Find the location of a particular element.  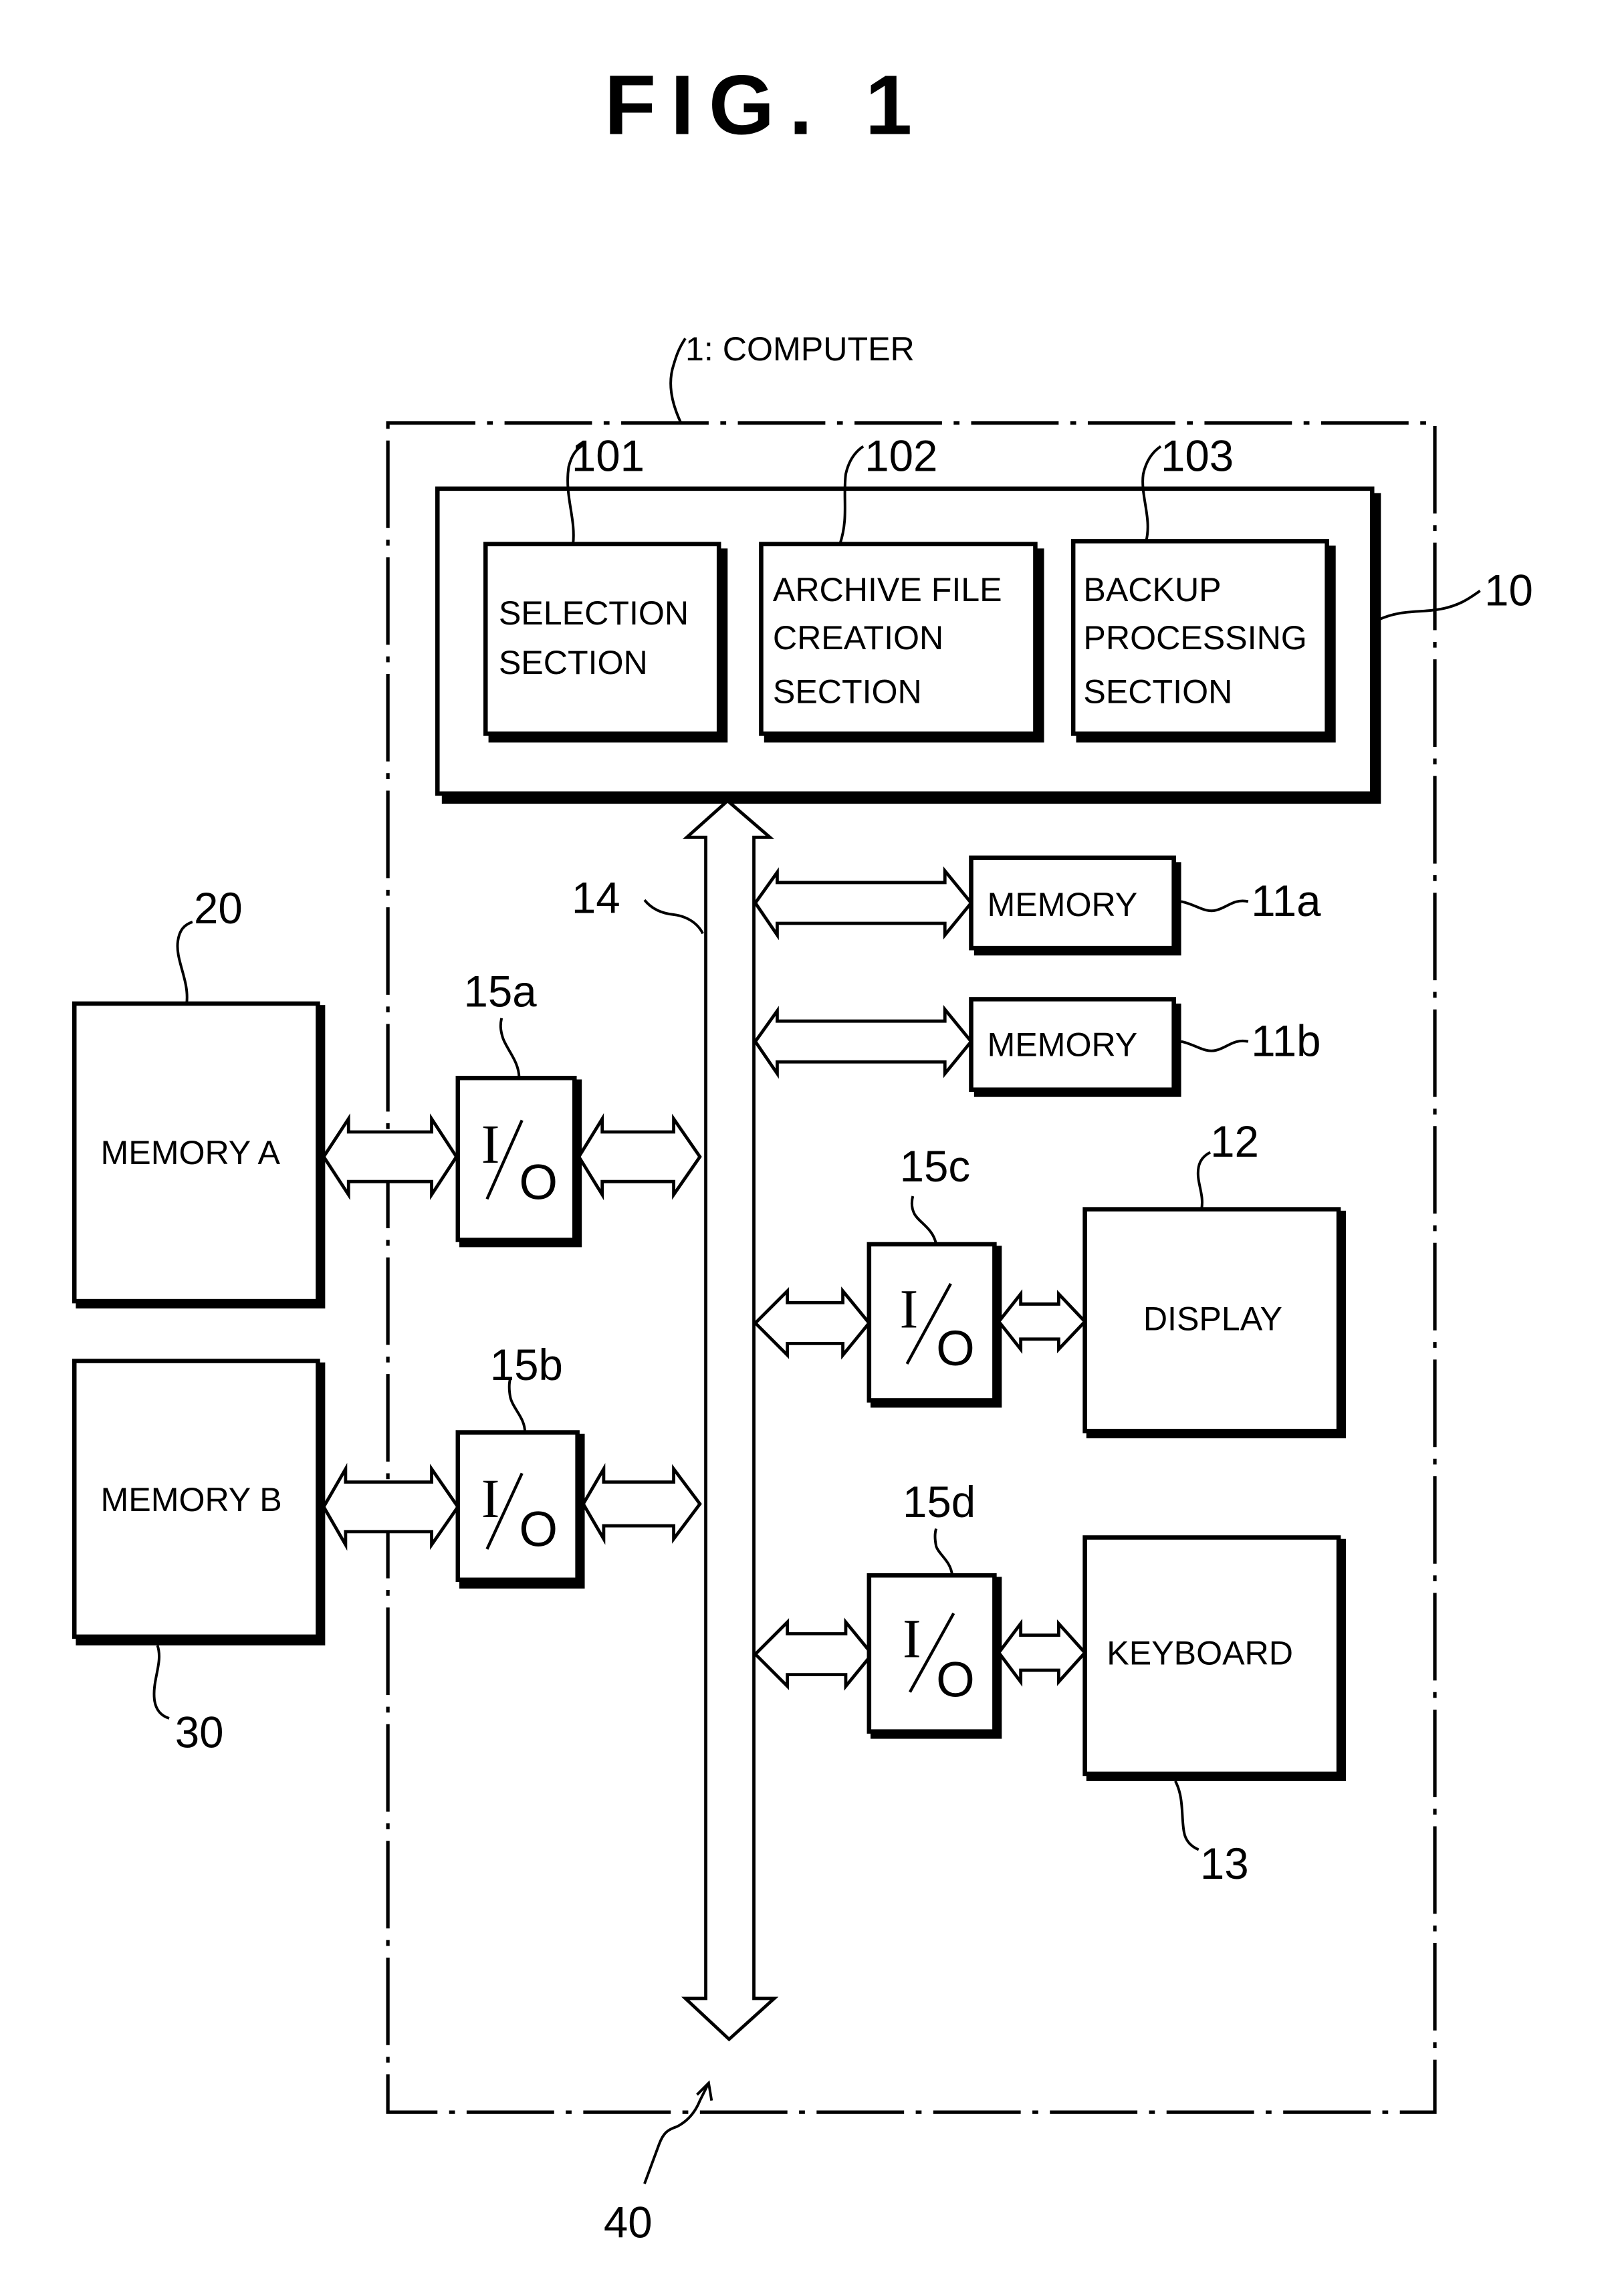

memory-a-leader-line is located at coordinates (185, 962).